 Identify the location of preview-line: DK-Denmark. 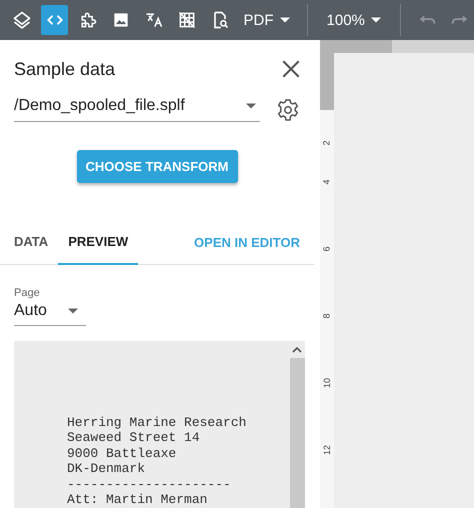
(106, 469).